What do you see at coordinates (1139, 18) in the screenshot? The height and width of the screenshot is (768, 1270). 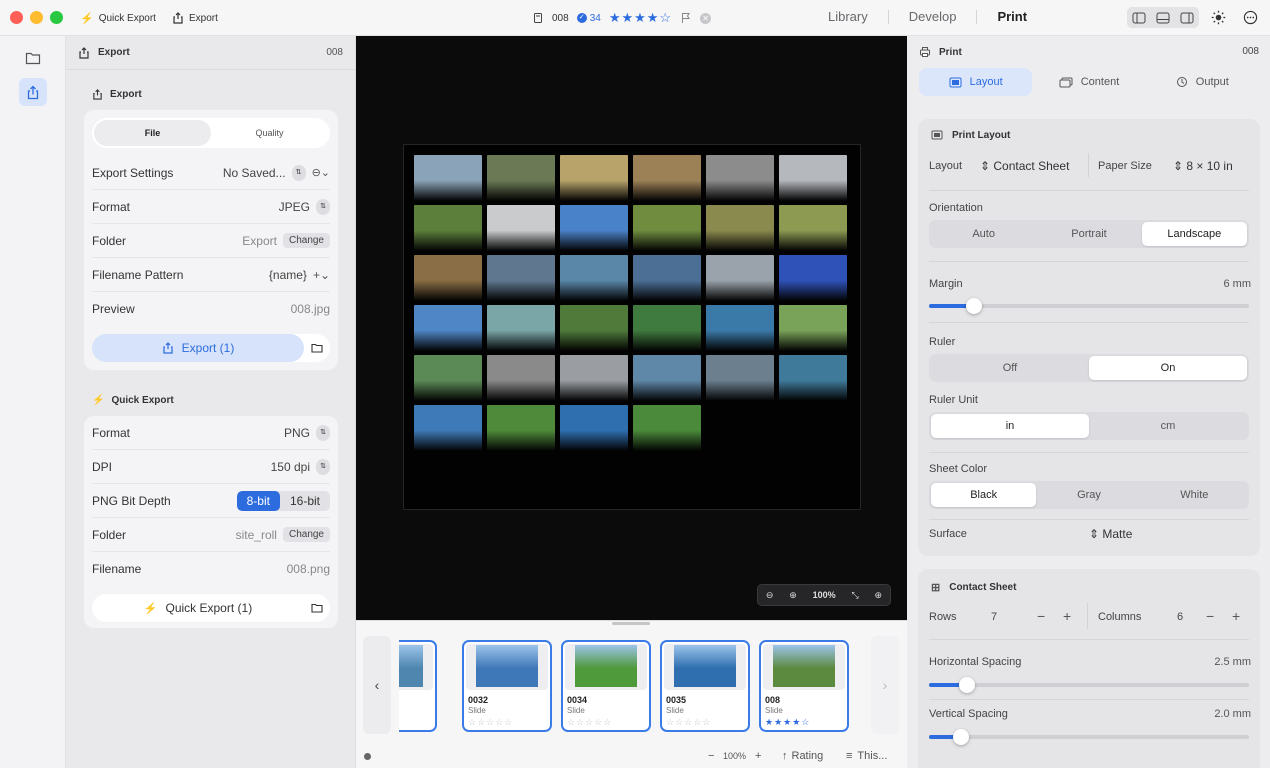 I see `left-sidebar-icon` at bounding box center [1139, 18].